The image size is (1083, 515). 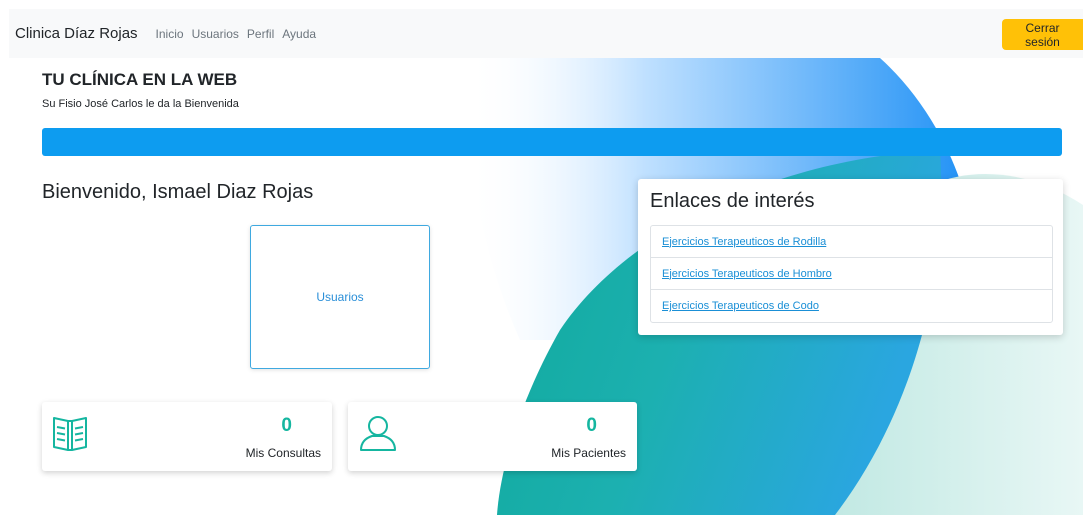 What do you see at coordinates (588, 453) in the screenshot?
I see `pacientes-label: Mis Pacientes` at bounding box center [588, 453].